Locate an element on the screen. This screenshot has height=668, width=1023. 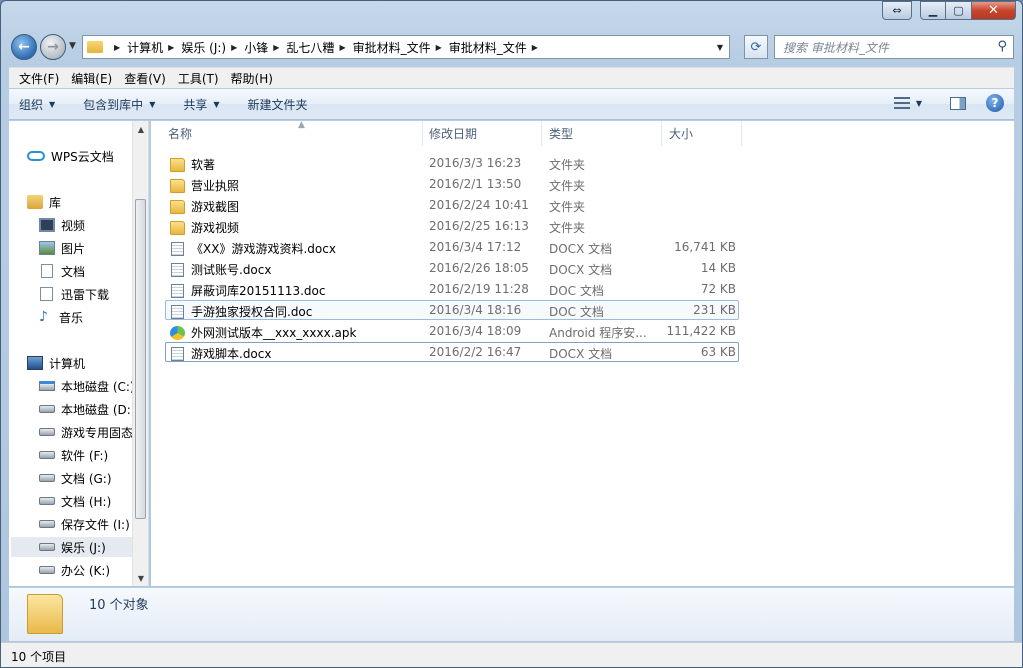
nav-item-computer: 计算机 is located at coordinates (79, 363).